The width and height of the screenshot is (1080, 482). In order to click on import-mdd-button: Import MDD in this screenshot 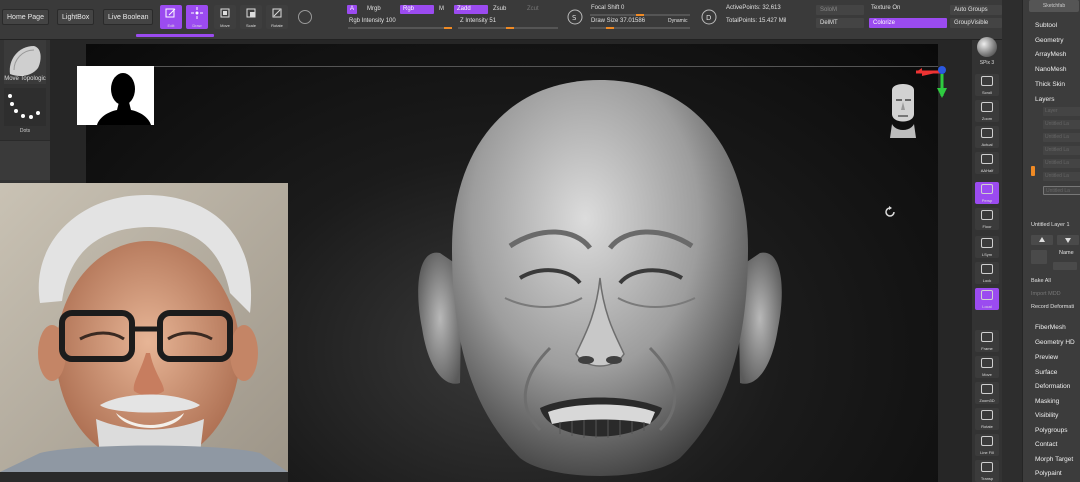, I will do `click(1046, 294)`.